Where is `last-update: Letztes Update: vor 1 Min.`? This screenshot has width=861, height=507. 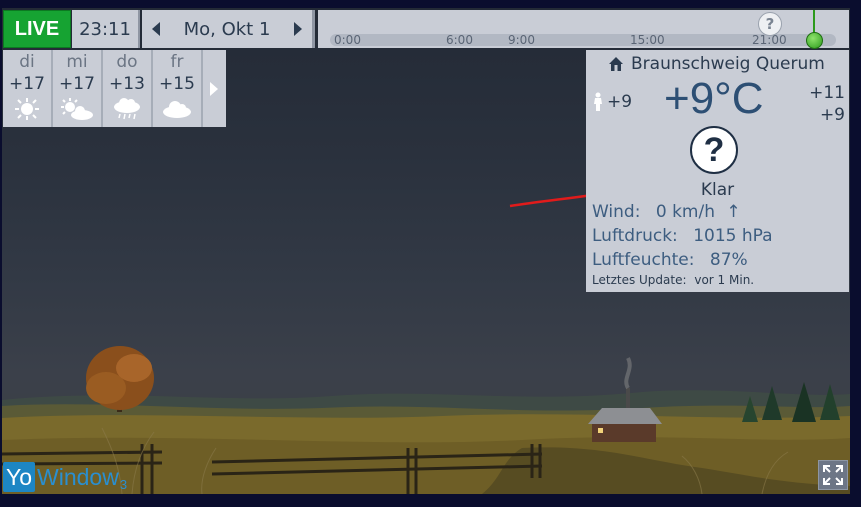 last-update: Letztes Update: vor 1 Min. is located at coordinates (673, 280).